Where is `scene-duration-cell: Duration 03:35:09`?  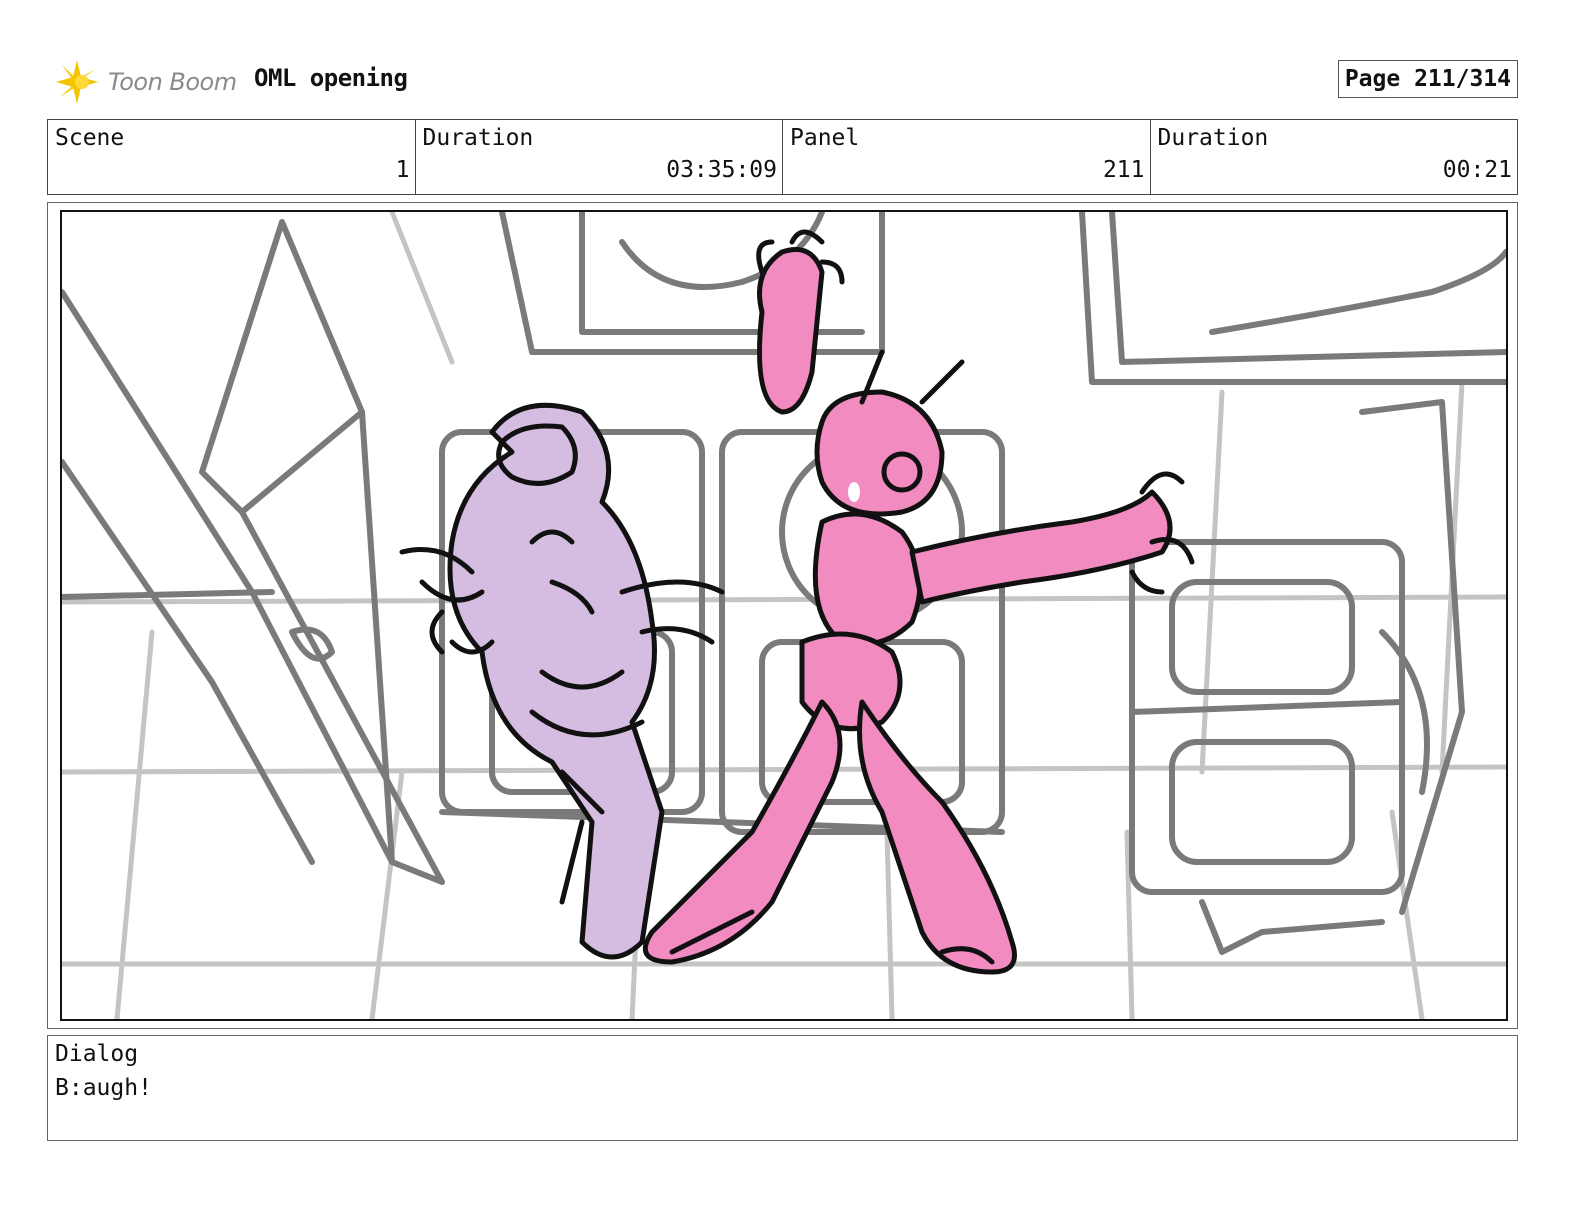
scene-duration-cell: Duration 03:35:09 is located at coordinates (599, 157).